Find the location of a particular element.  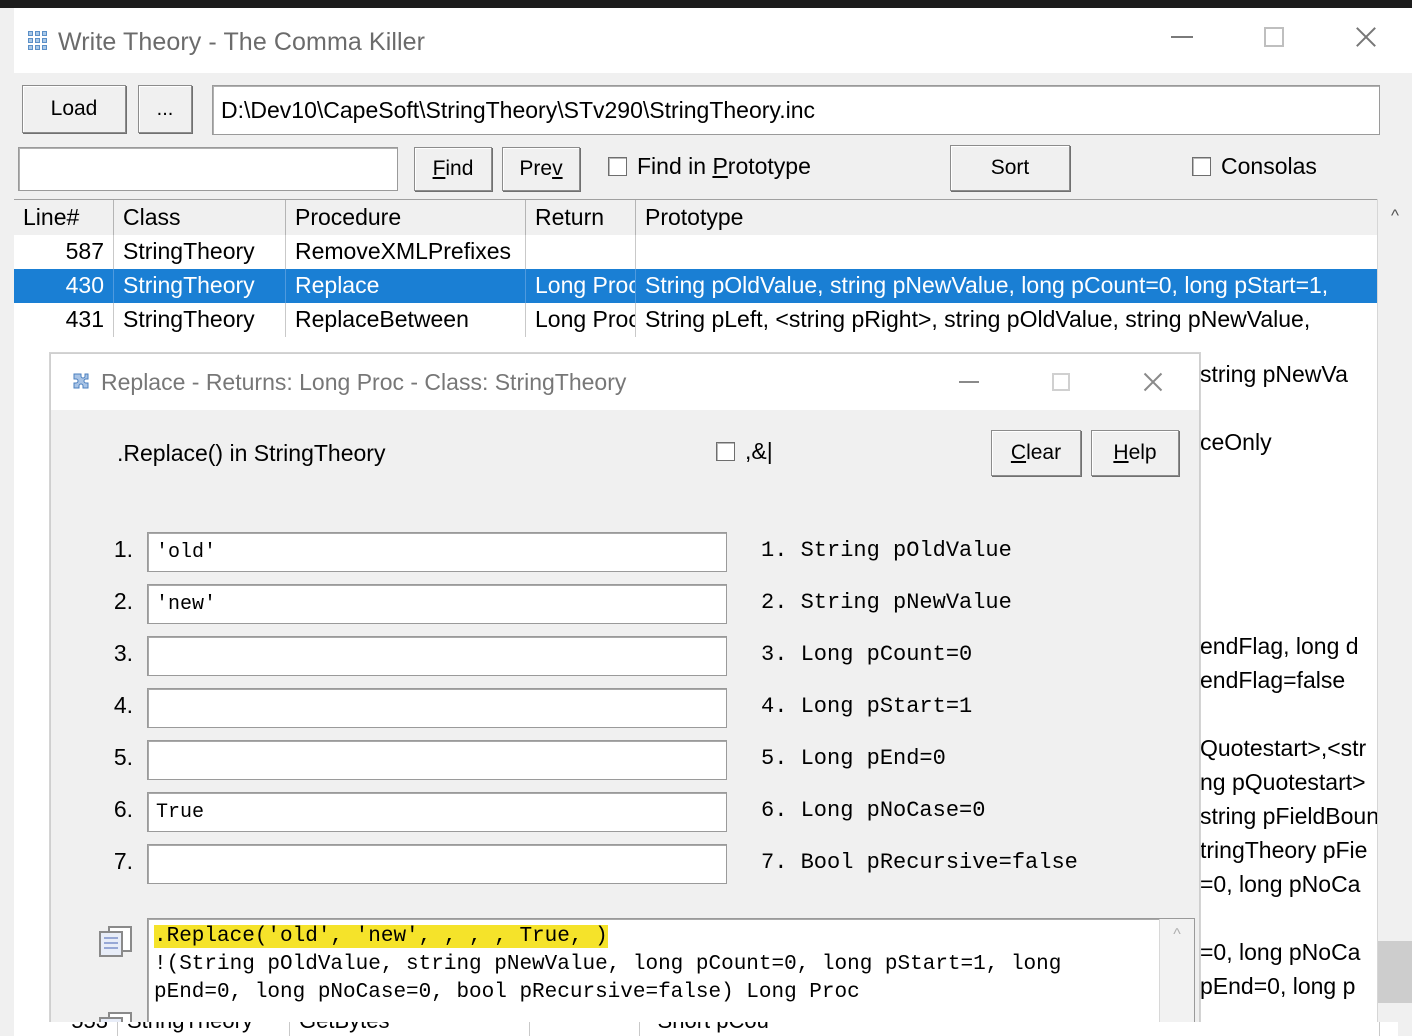

param-number: 4. is located at coordinates (123, 705).